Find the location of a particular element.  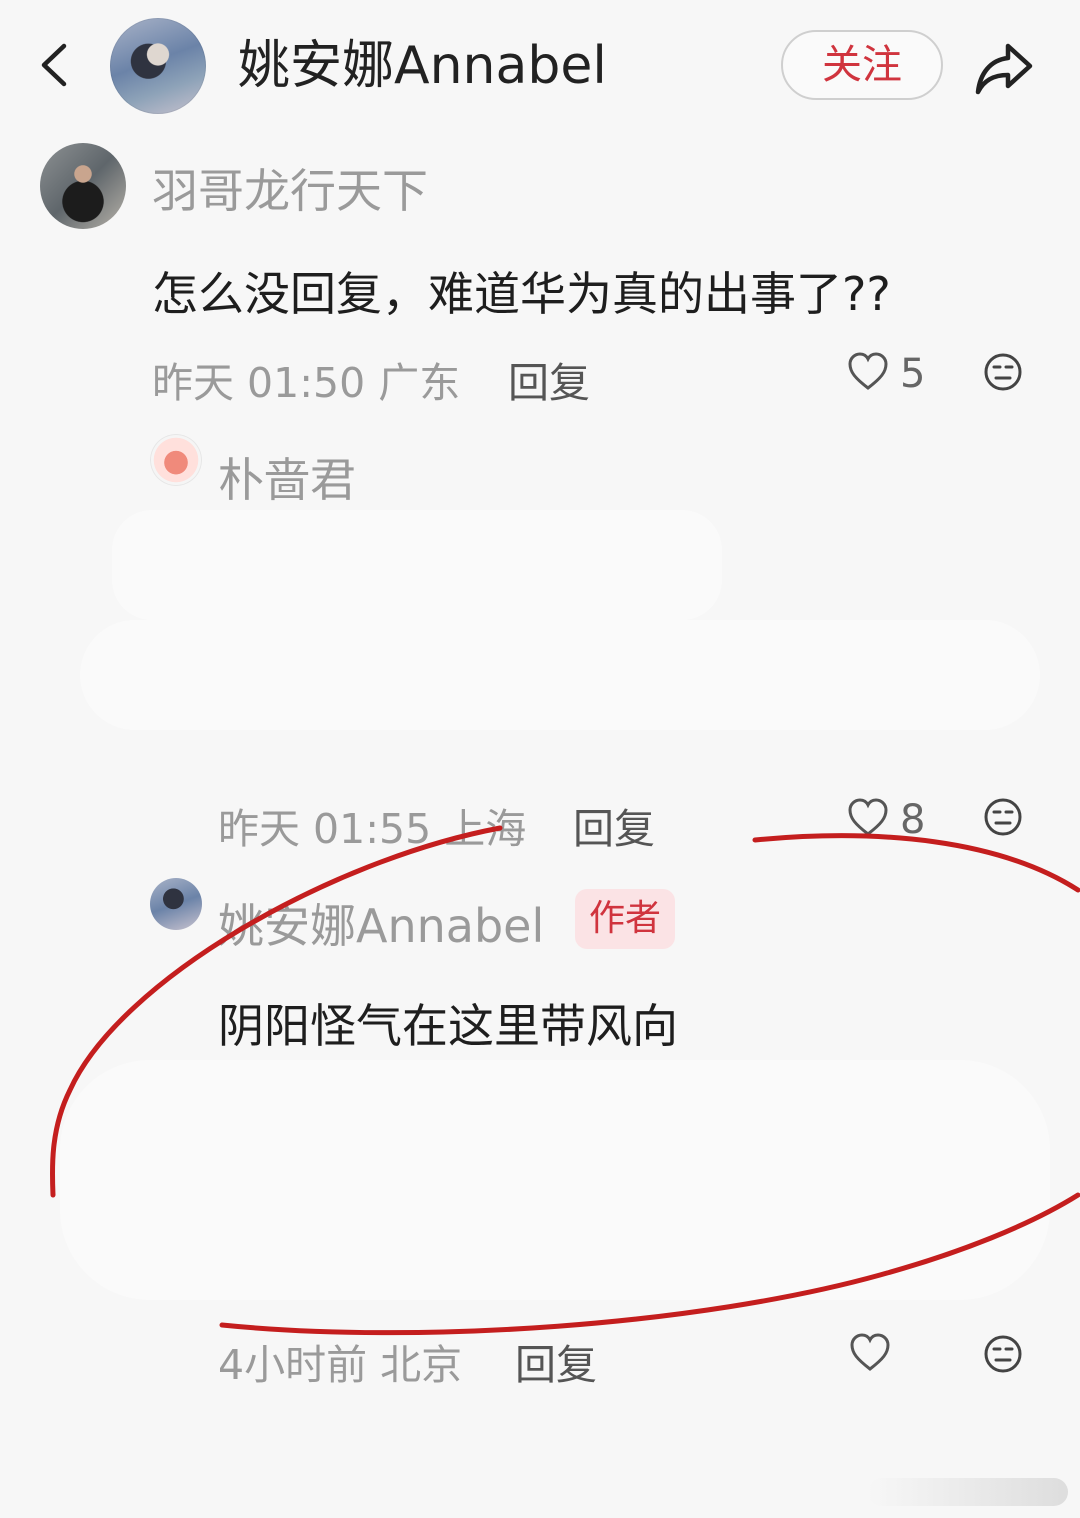

like-count: 5 is located at coordinates (913, 374).